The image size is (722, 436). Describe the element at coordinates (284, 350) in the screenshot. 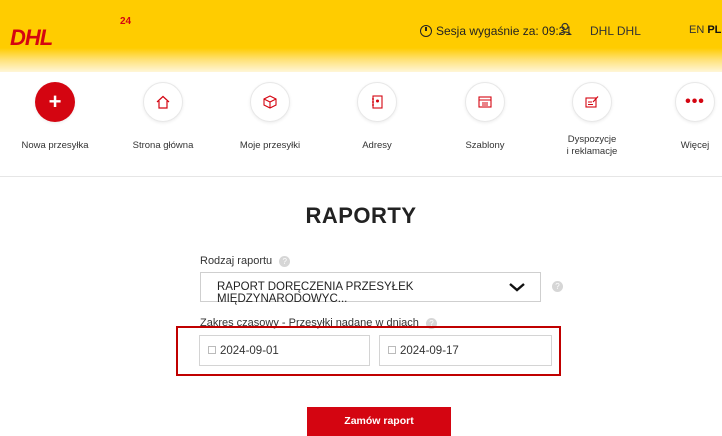

I see `date-from-input: 2024-09-01` at that location.